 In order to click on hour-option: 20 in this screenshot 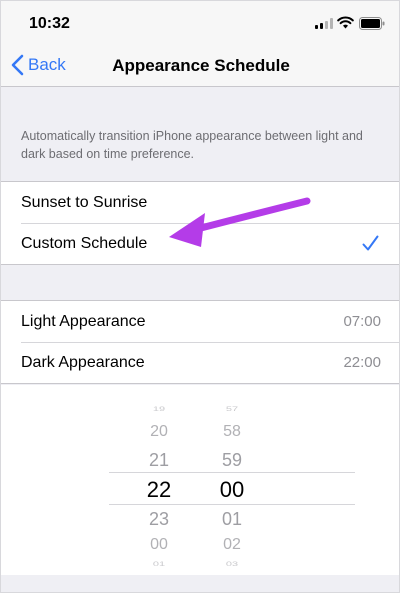, I will do `click(159, 431)`.